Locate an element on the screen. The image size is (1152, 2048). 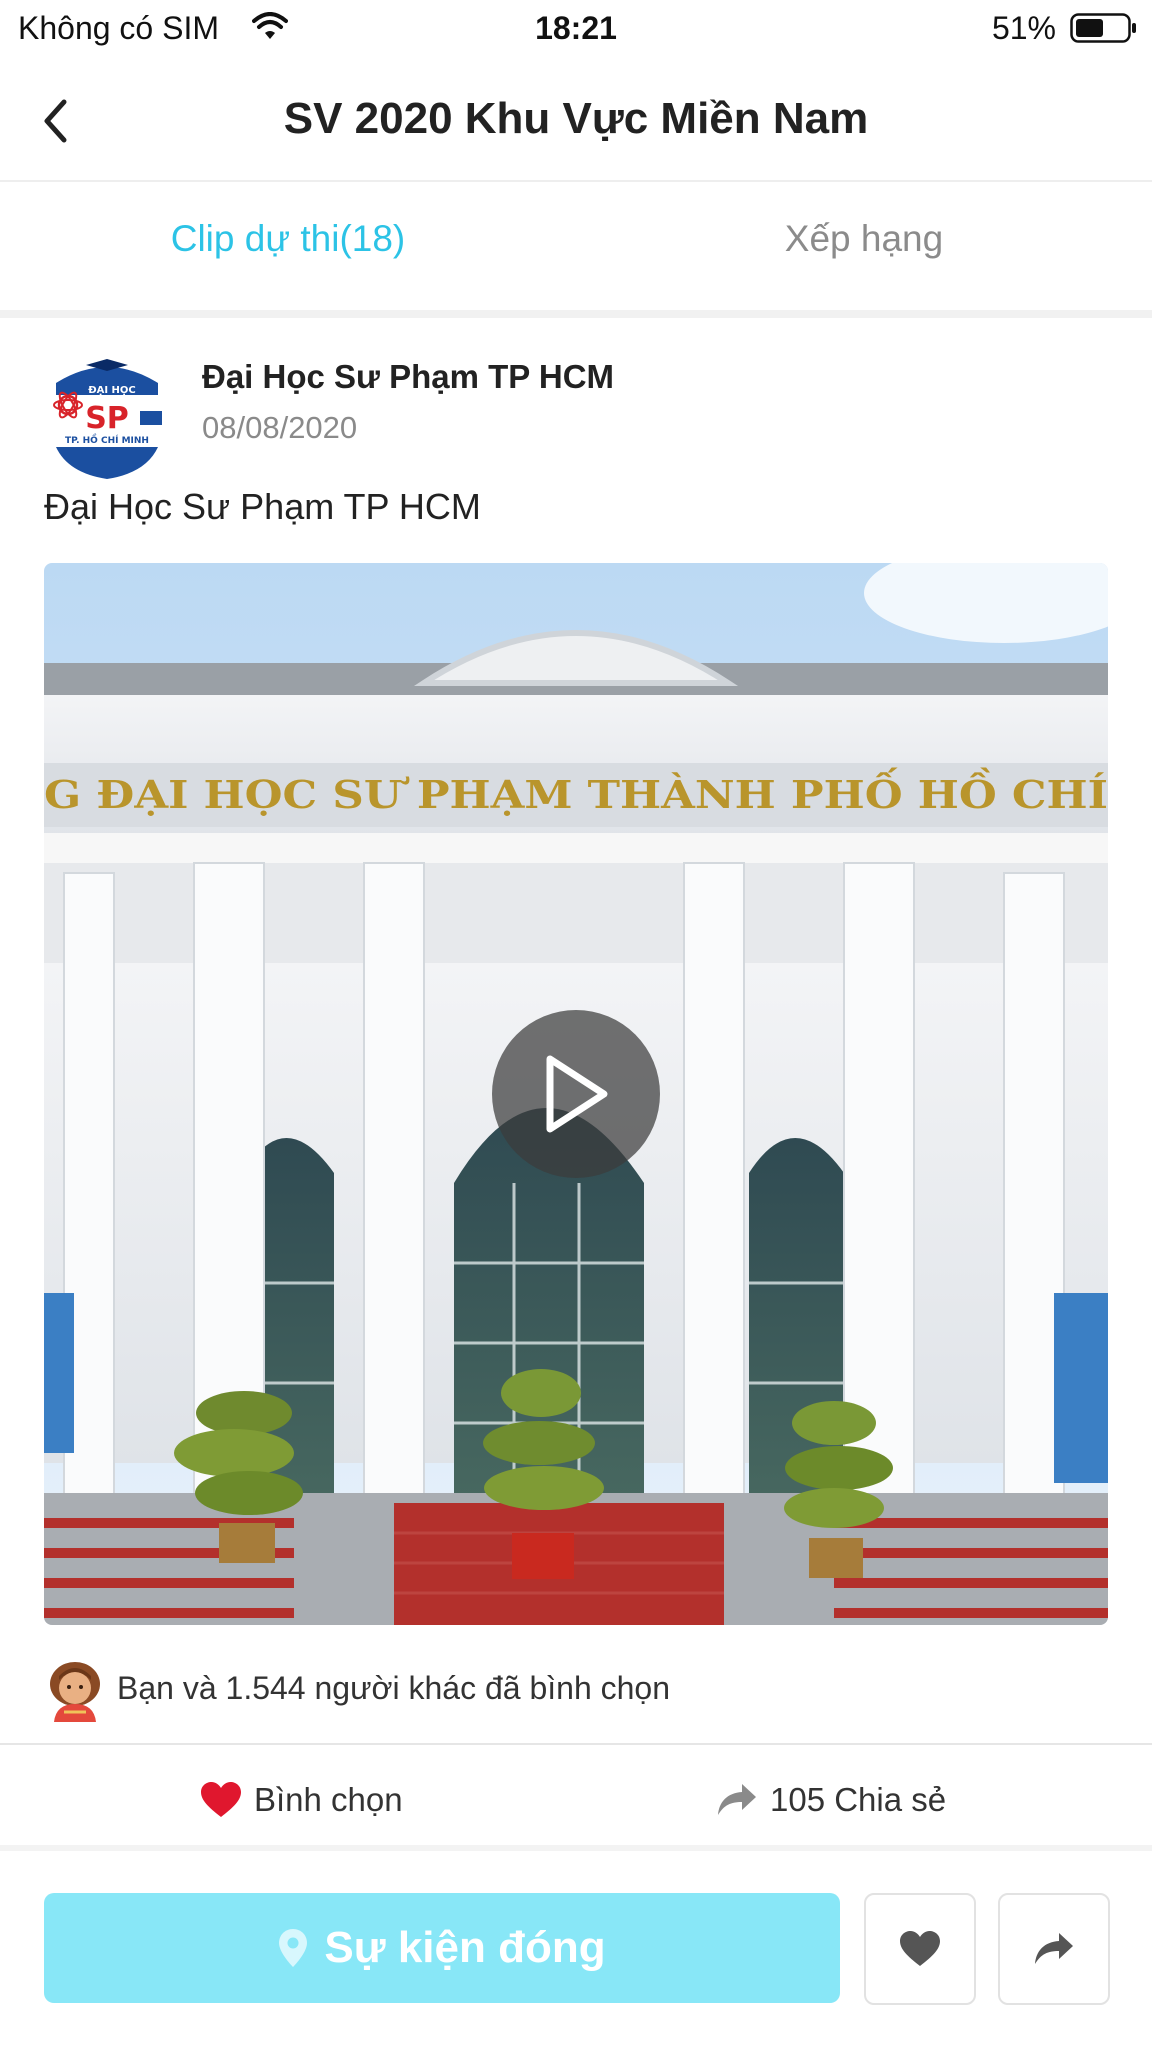
tab-bar: Clip dự thi(18) Xếp hạng is located at coordinates (576, 246).